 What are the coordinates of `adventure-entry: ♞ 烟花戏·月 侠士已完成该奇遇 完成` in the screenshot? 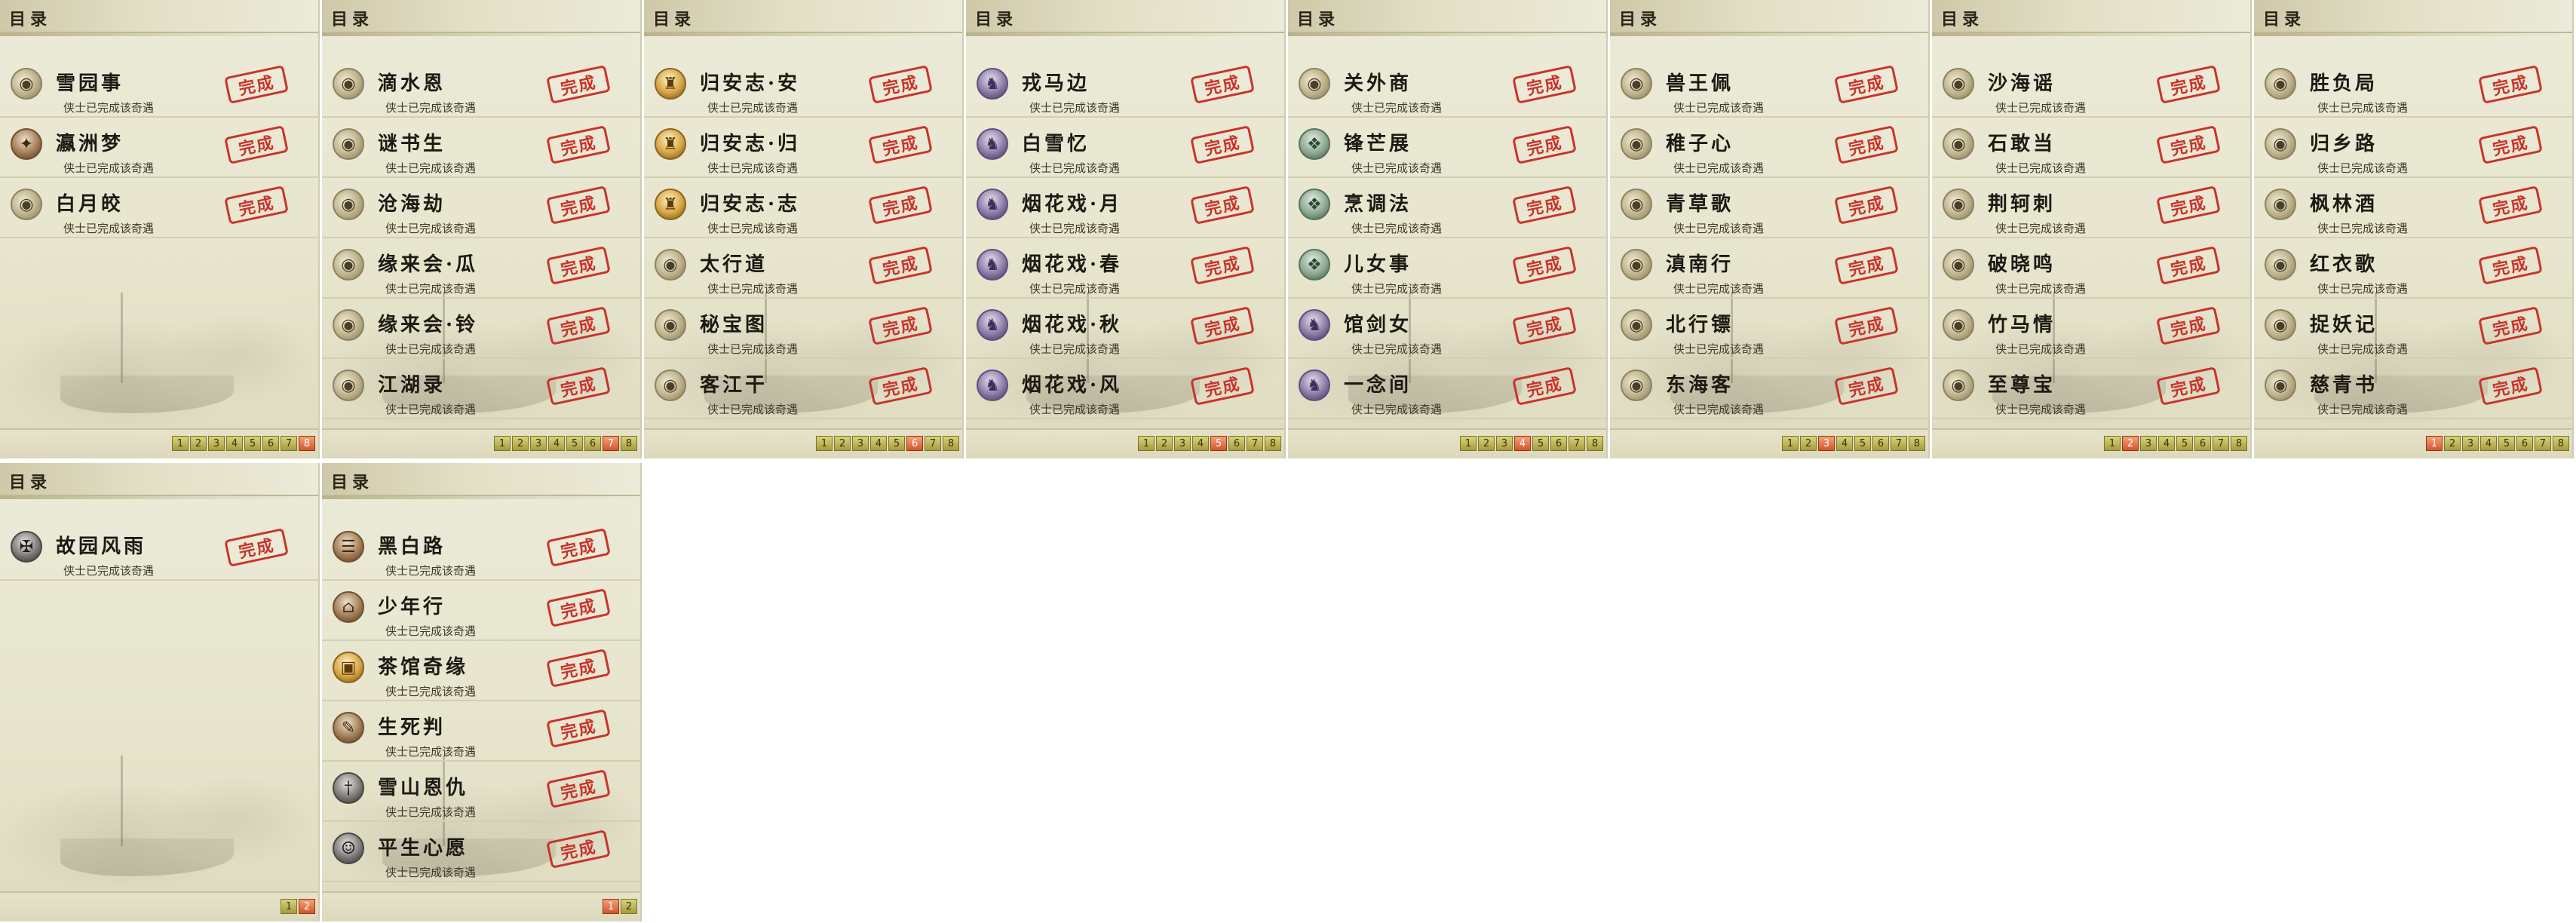 It's located at (1125, 208).